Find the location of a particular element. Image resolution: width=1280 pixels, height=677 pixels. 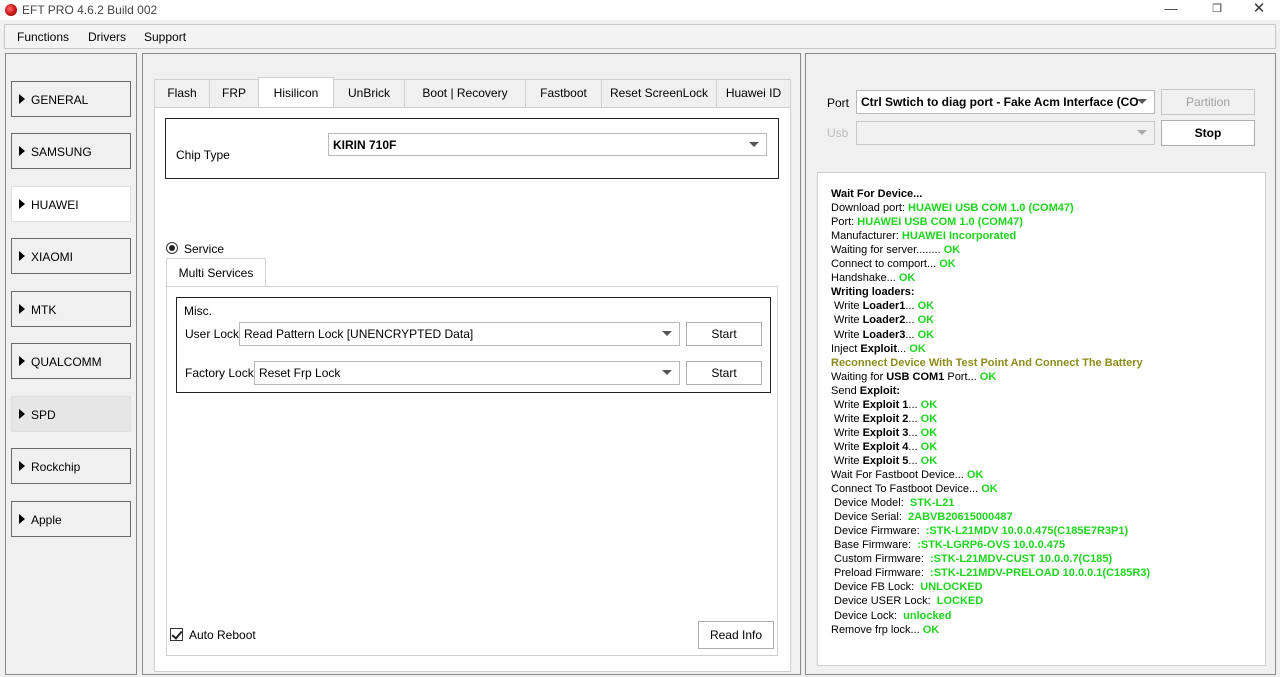

log-segment: Loader3 is located at coordinates (884, 334).